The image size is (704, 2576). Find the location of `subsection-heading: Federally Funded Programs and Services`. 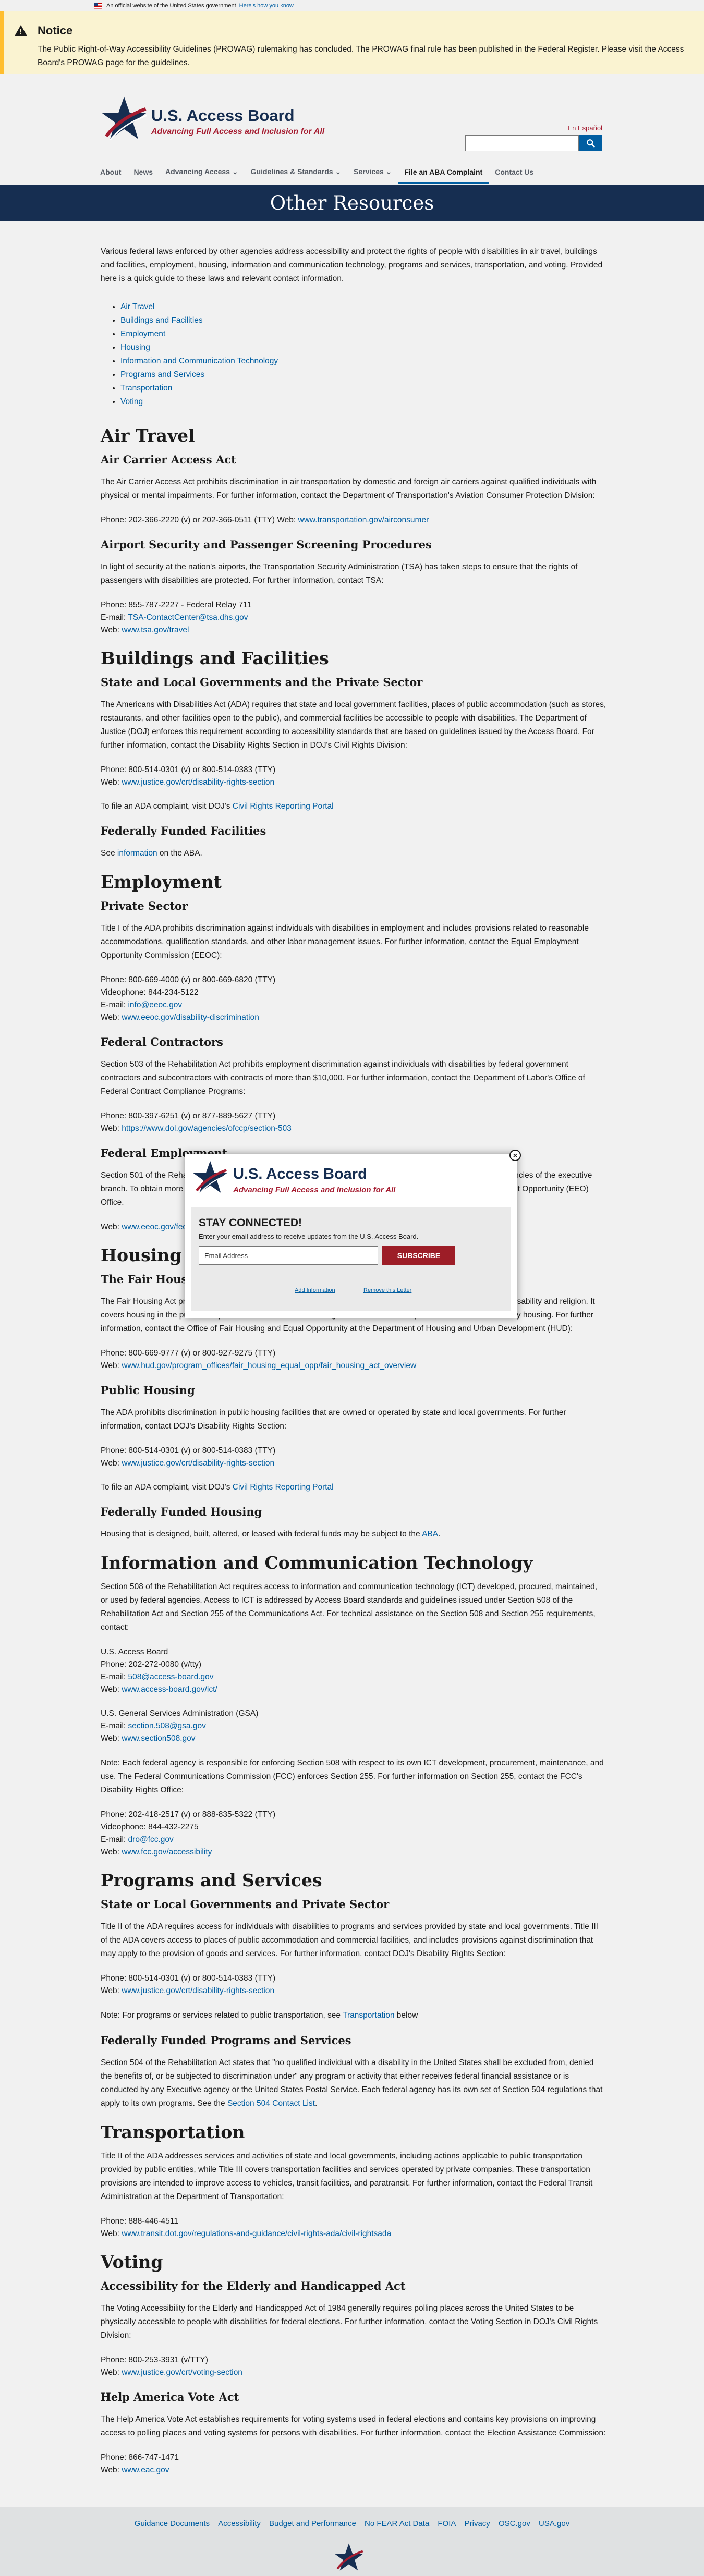

subsection-heading: Federally Funded Programs and Services is located at coordinates (226, 2040).